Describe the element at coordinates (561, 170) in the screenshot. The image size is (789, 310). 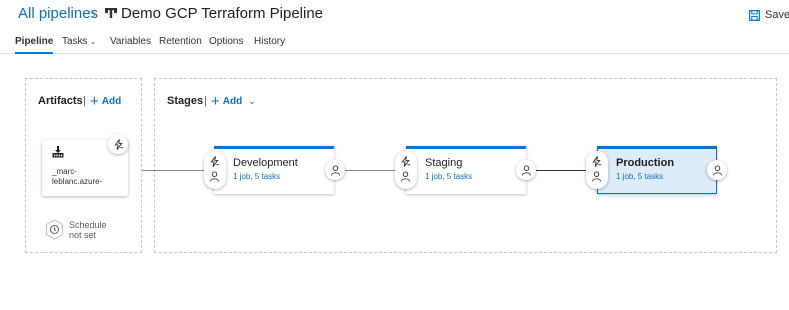
I see `staging-to-production-connector` at that location.